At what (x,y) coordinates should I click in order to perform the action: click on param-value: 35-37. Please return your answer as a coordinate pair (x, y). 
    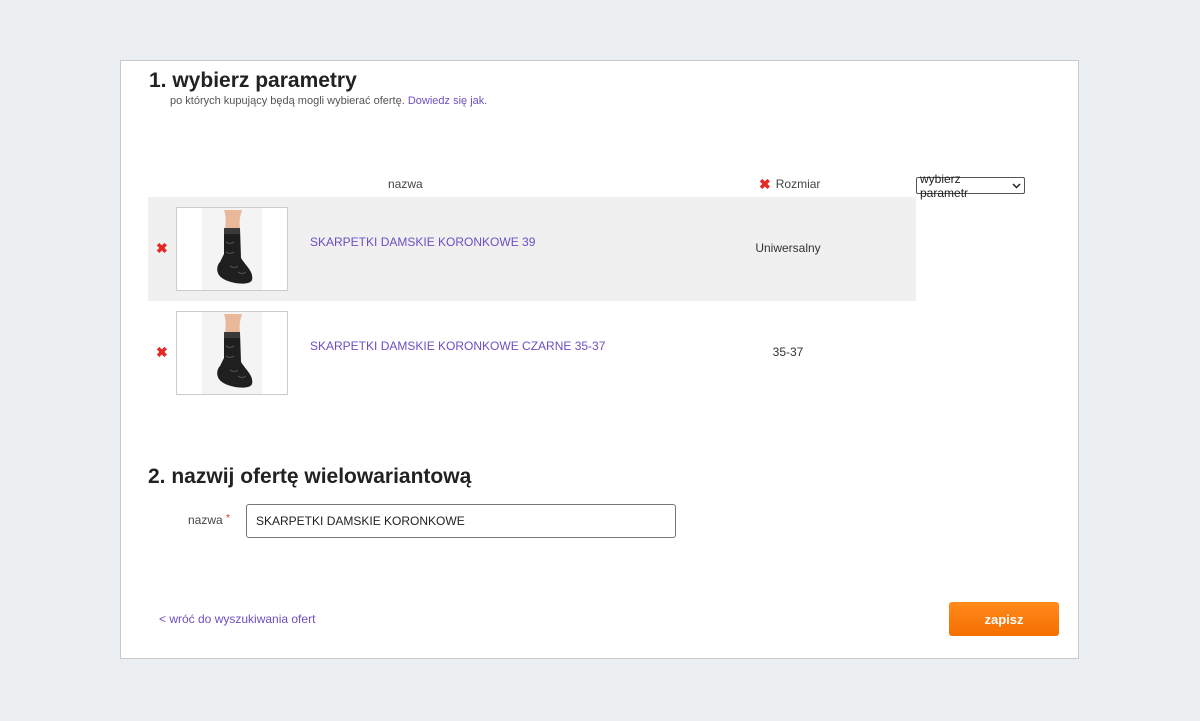
    Looking at the image, I should click on (788, 352).